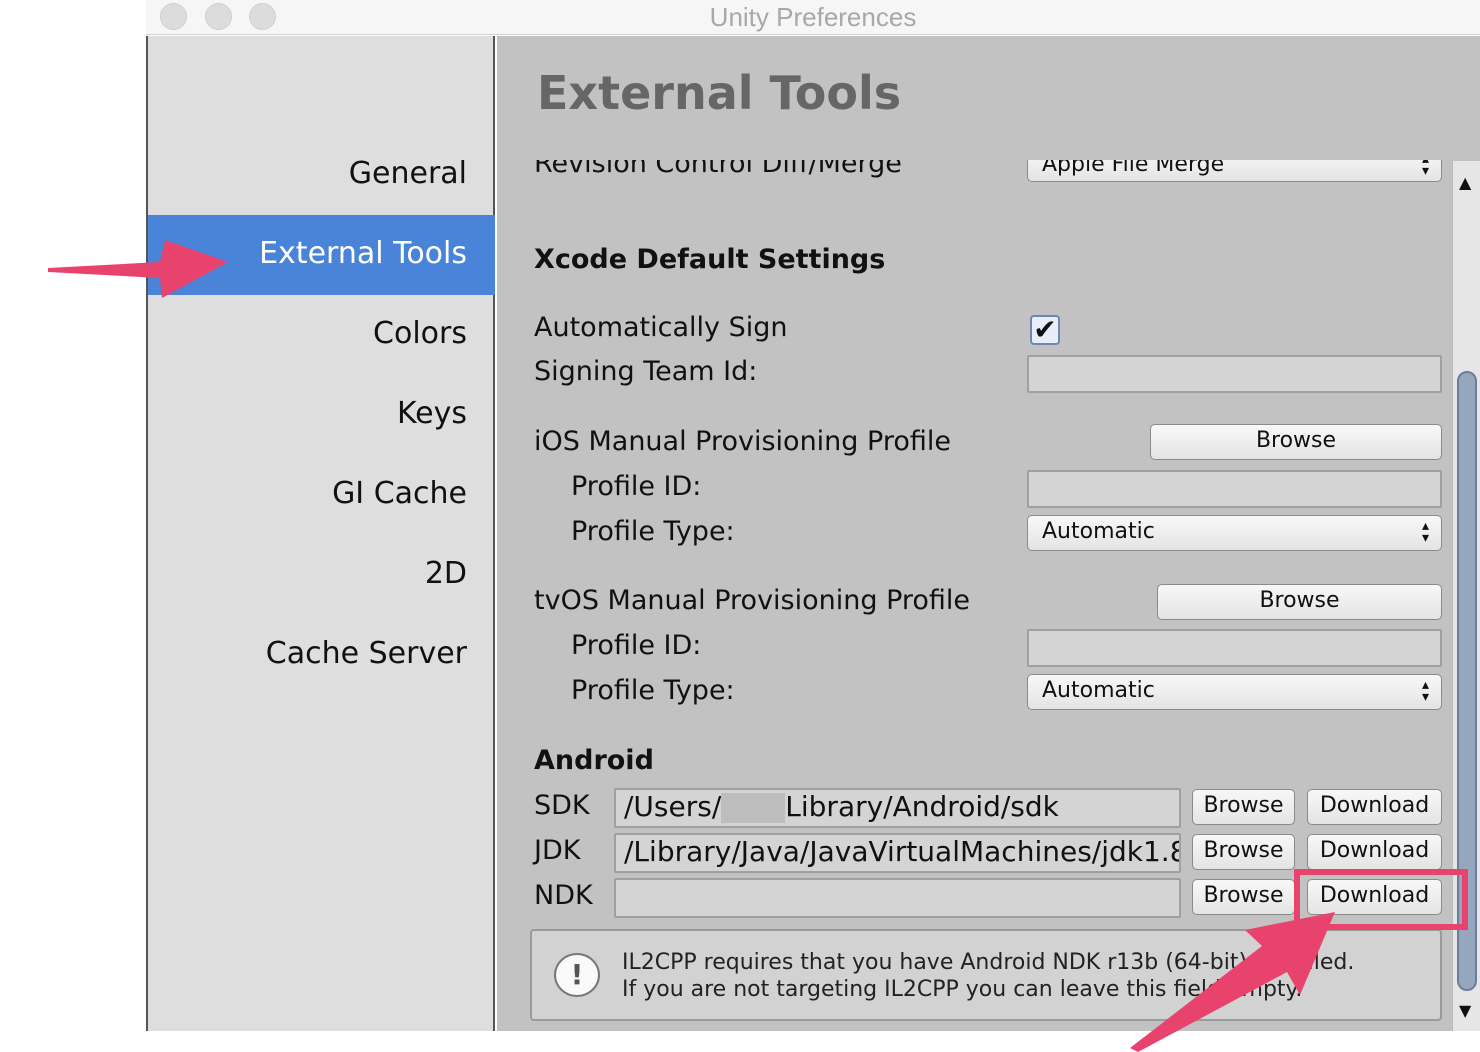 The height and width of the screenshot is (1052, 1480). I want to click on arrow-to-ndk-download-icon, so click(1232, 982).